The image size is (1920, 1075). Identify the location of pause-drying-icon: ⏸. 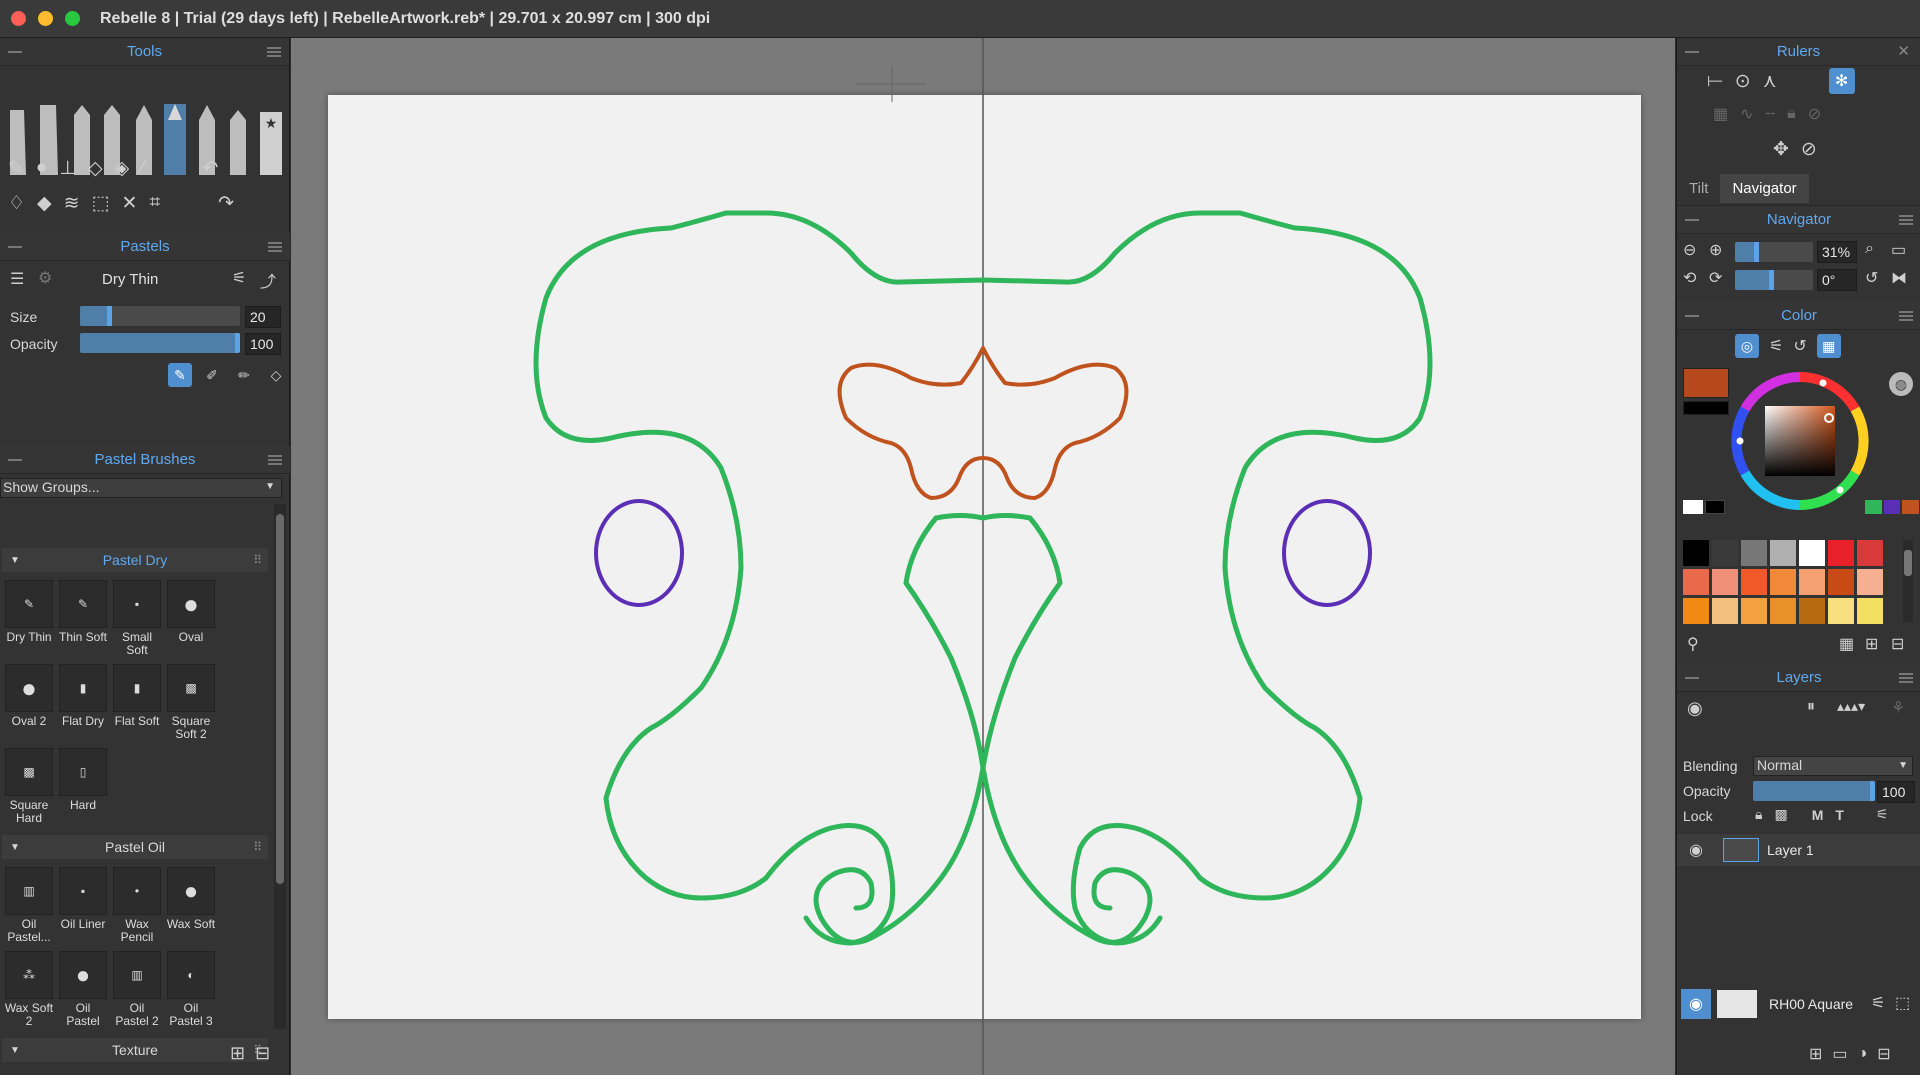
(1811, 707).